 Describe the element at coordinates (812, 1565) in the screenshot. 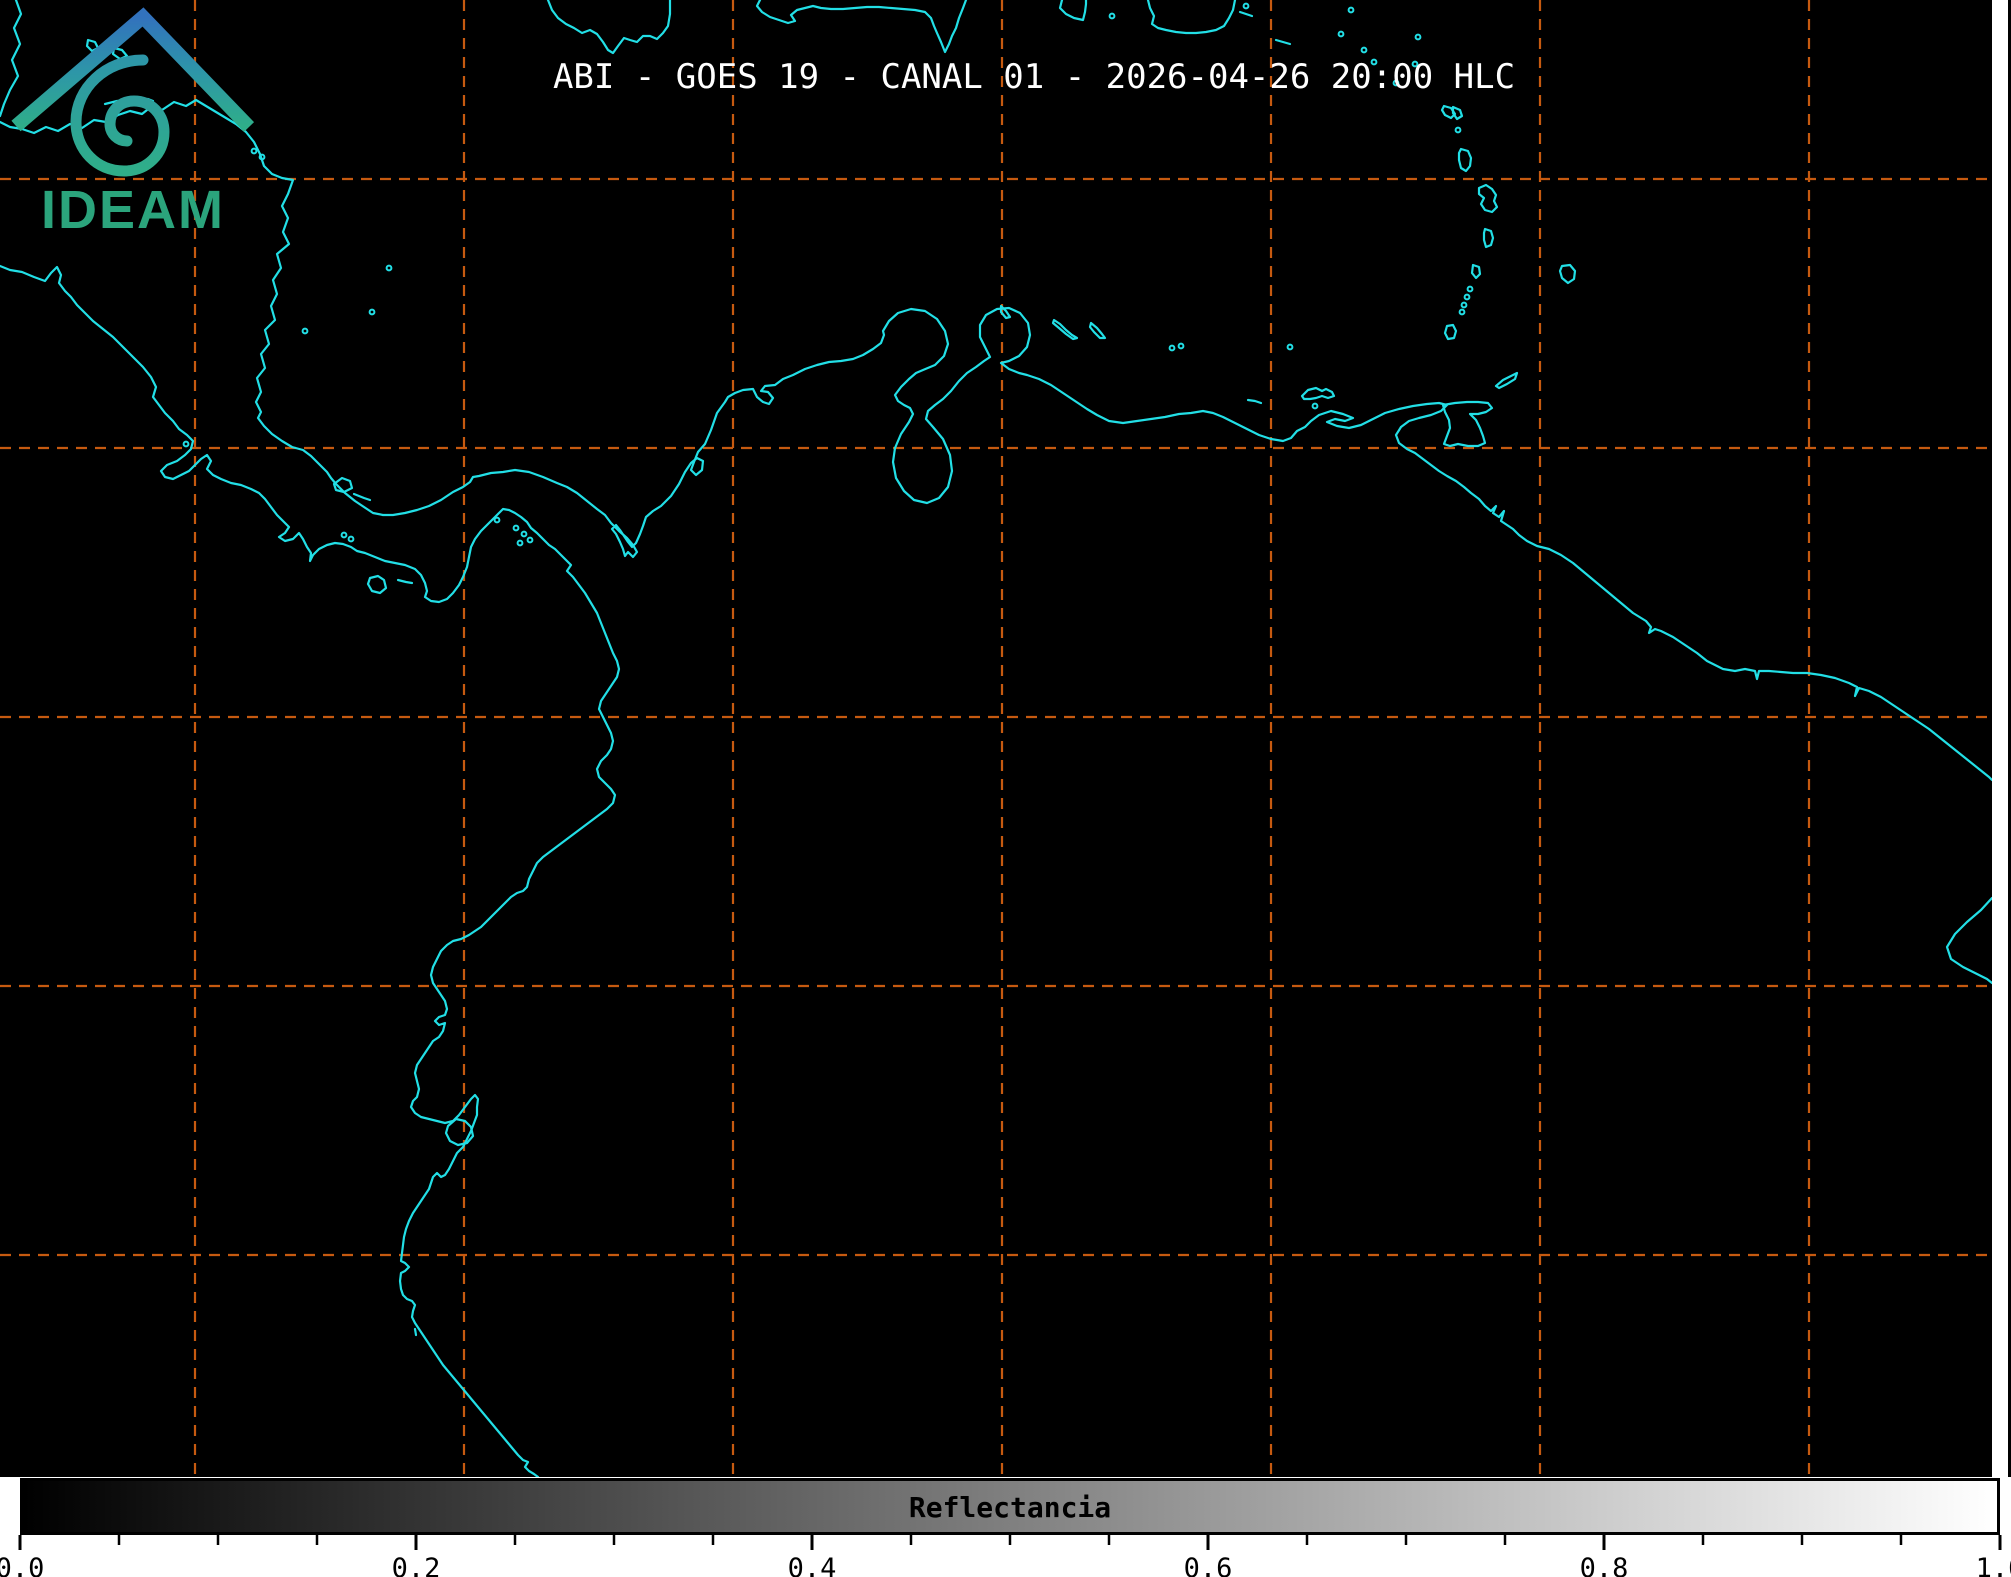

I see `colorbar-tick-label: 0.4` at that location.